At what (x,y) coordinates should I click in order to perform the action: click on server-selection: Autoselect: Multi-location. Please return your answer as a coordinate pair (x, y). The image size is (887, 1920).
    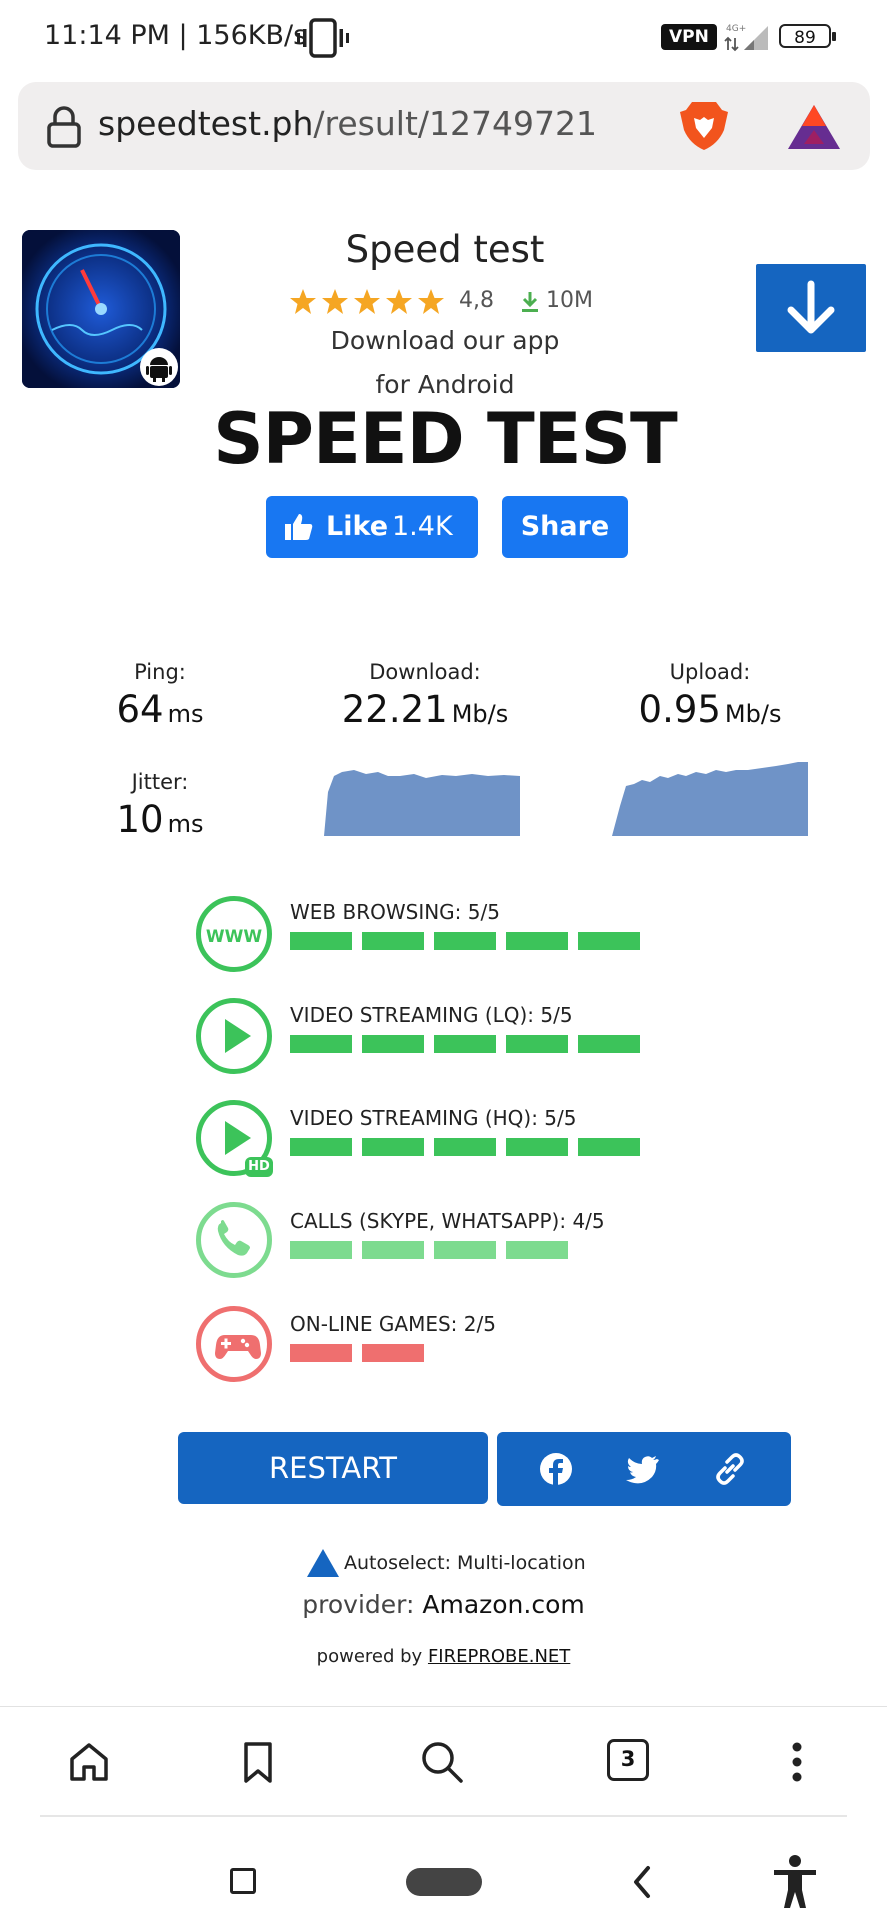
    Looking at the image, I should click on (465, 1563).